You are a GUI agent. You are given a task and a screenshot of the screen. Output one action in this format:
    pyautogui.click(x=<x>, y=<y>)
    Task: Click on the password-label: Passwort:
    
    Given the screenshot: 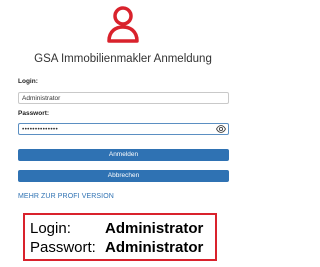 What is the action you would take?
    pyautogui.click(x=34, y=113)
    